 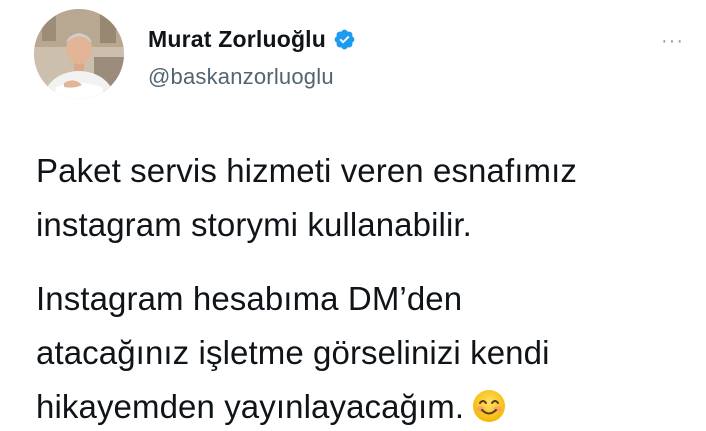 I want to click on smiling-face-emoji-icon, so click(x=489, y=403).